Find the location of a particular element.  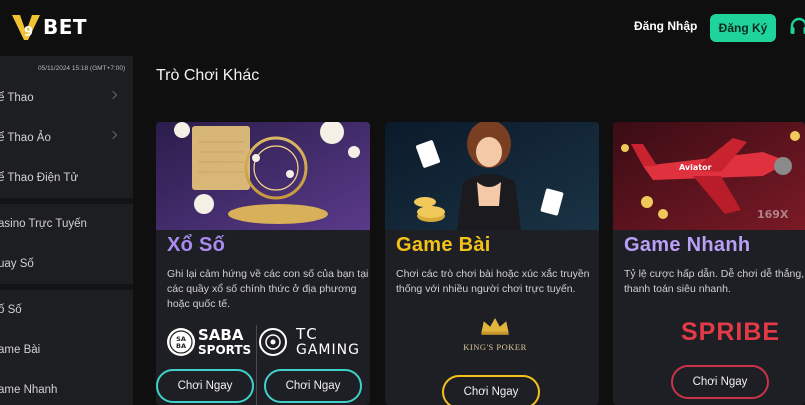

top-header: 9 BET Đăng Nhập Đăng Ký is located at coordinates (402, 28).